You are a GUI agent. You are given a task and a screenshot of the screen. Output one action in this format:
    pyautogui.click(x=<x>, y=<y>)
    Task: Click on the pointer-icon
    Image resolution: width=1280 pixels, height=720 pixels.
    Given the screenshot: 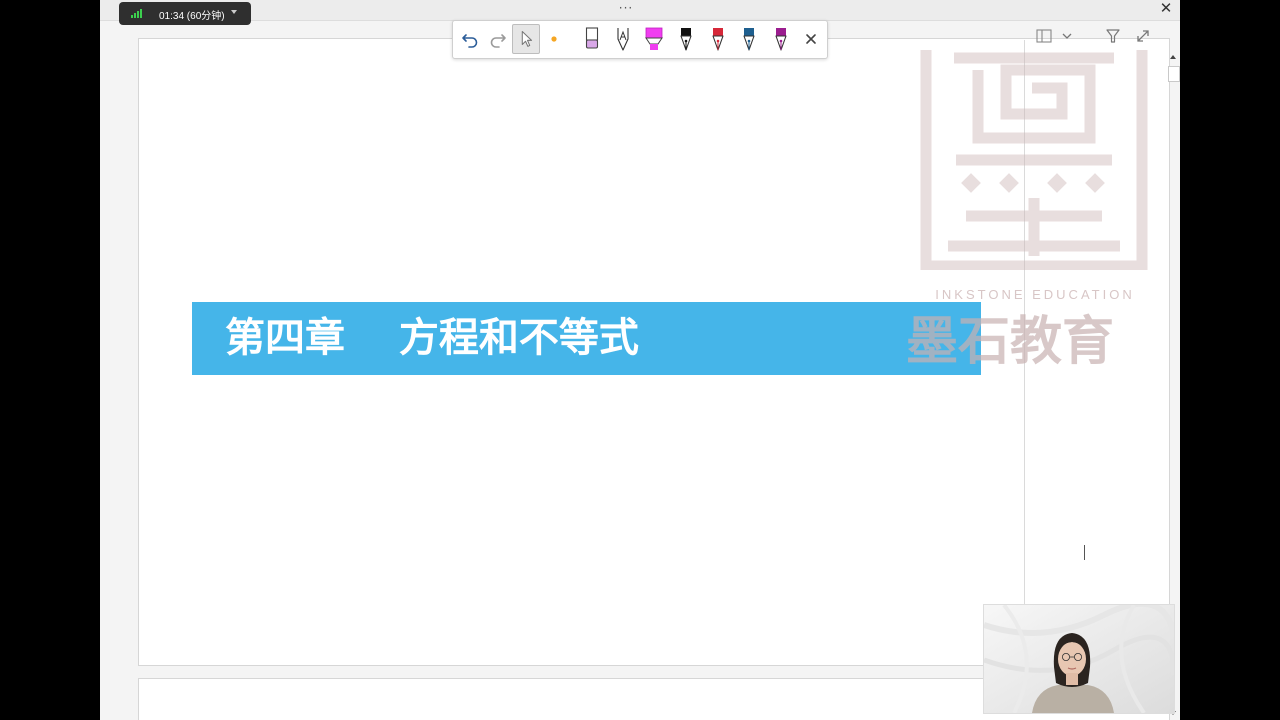 What is the action you would take?
    pyautogui.click(x=527, y=38)
    